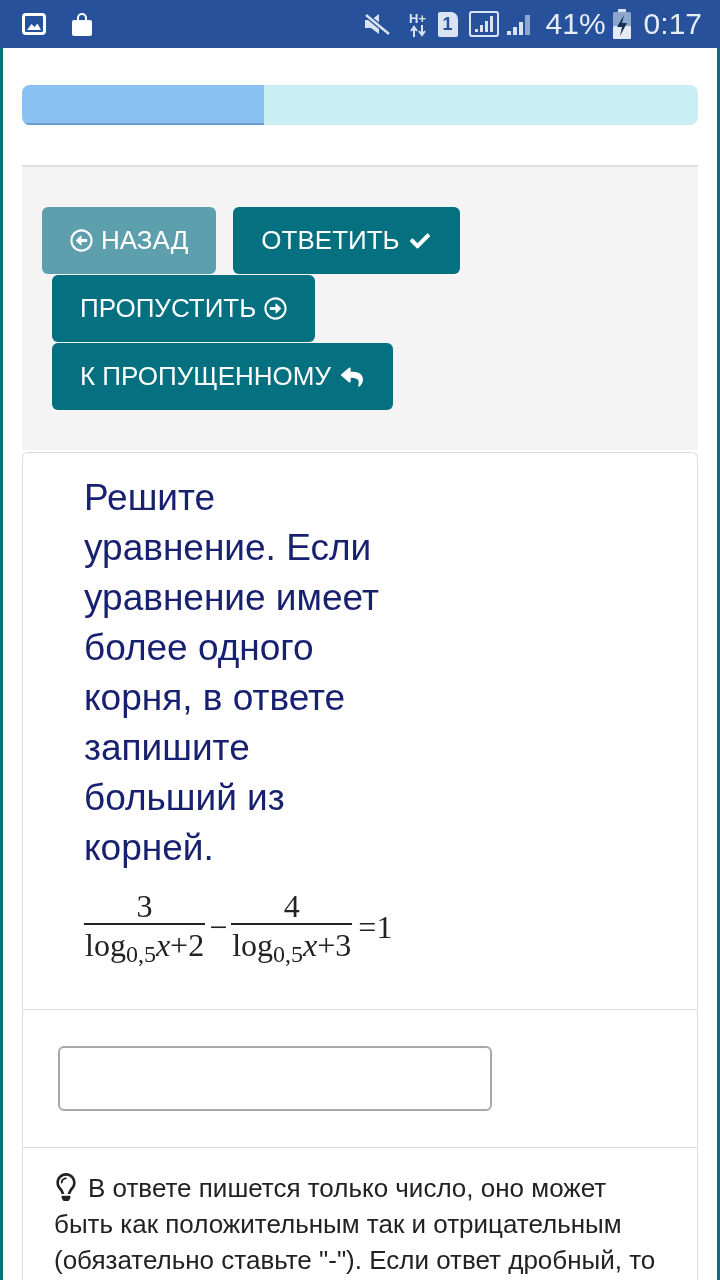  I want to click on fraction-numerator: 3, so click(144, 906).